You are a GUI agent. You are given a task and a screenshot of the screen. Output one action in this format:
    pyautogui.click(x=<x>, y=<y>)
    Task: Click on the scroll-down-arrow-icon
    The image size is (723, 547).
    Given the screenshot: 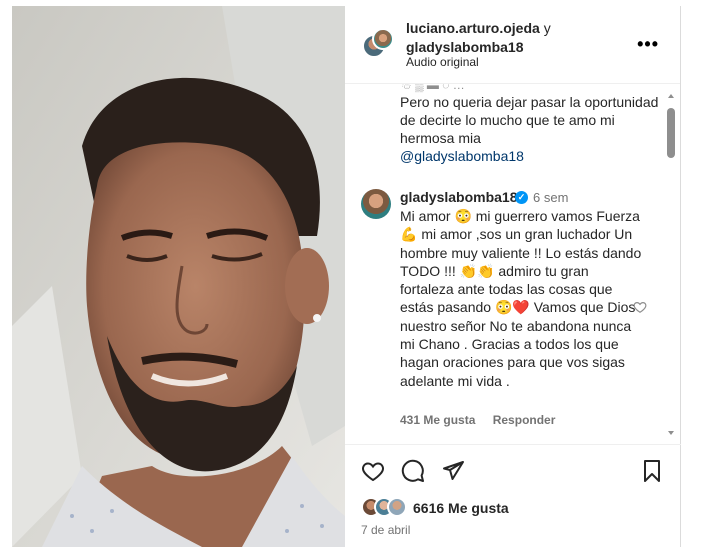 What is the action you would take?
    pyautogui.click(x=671, y=433)
    